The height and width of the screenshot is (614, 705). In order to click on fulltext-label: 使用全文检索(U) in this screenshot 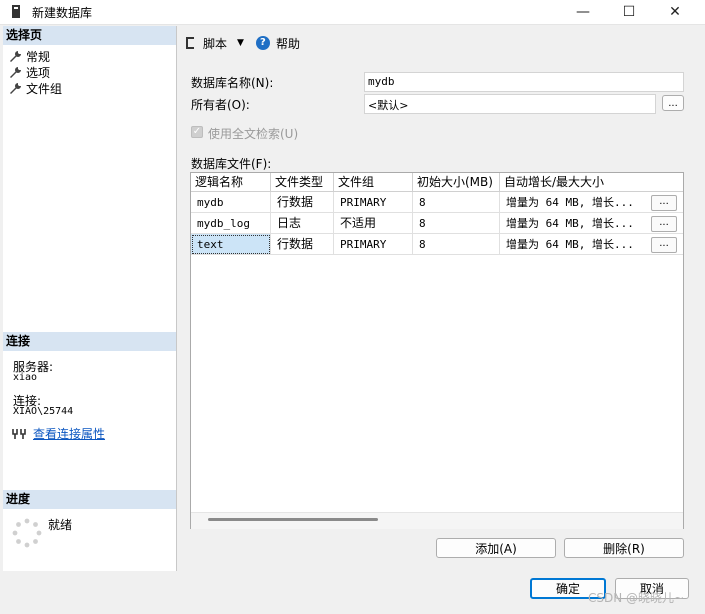, I will do `click(253, 134)`.